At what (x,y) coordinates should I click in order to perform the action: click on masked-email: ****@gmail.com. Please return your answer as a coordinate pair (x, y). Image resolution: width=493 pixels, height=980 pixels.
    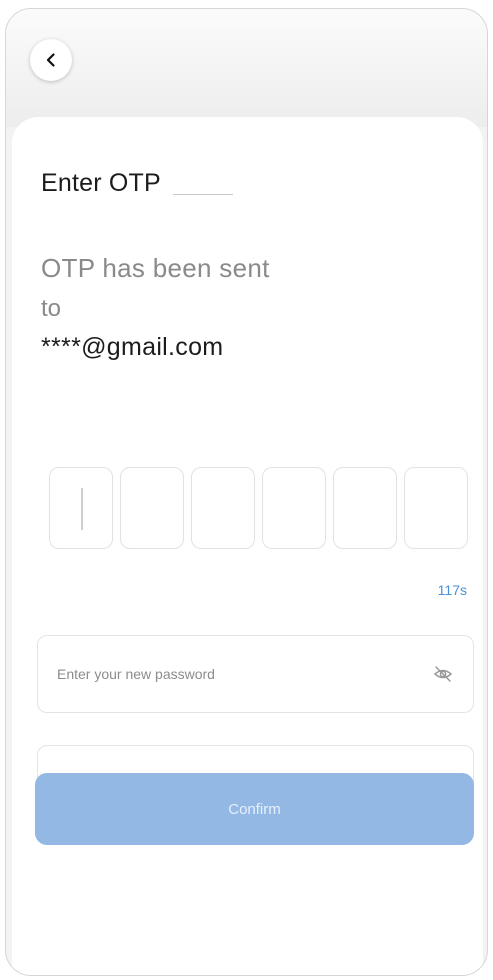
    Looking at the image, I should click on (132, 347).